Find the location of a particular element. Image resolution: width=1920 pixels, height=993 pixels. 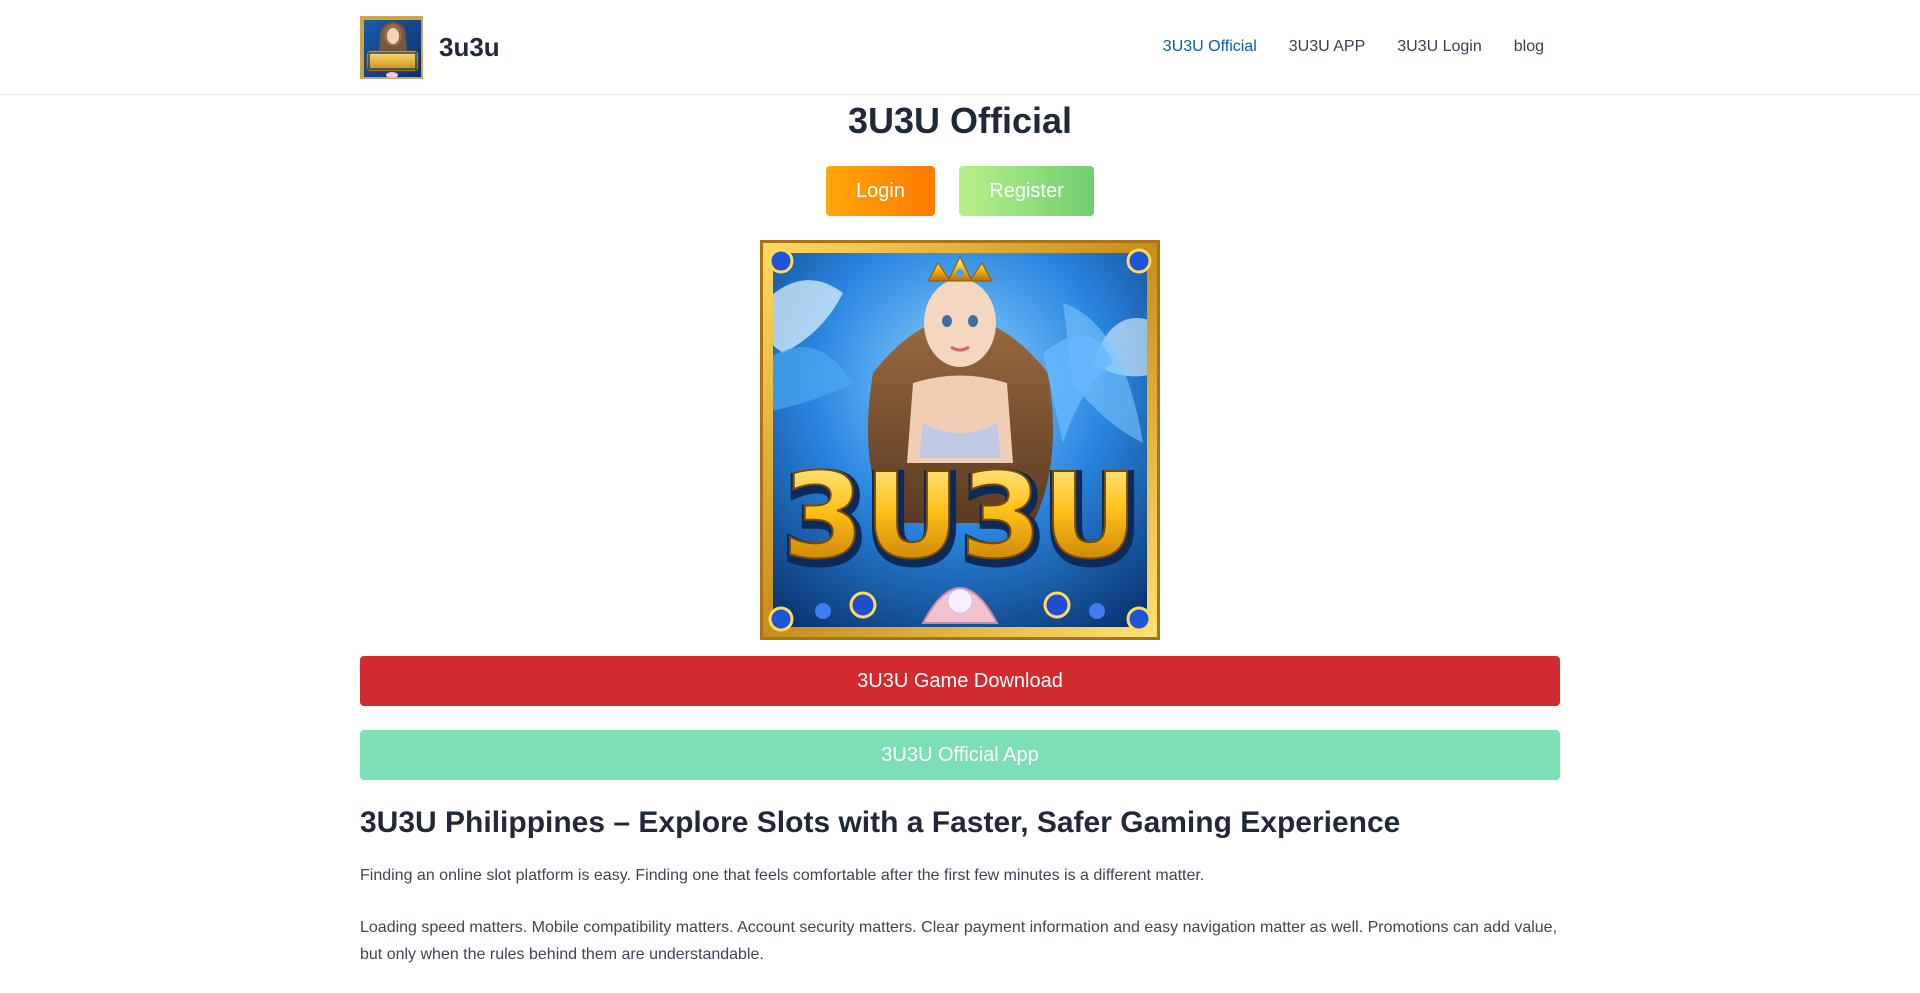

site-logo-image is located at coordinates (391, 47).